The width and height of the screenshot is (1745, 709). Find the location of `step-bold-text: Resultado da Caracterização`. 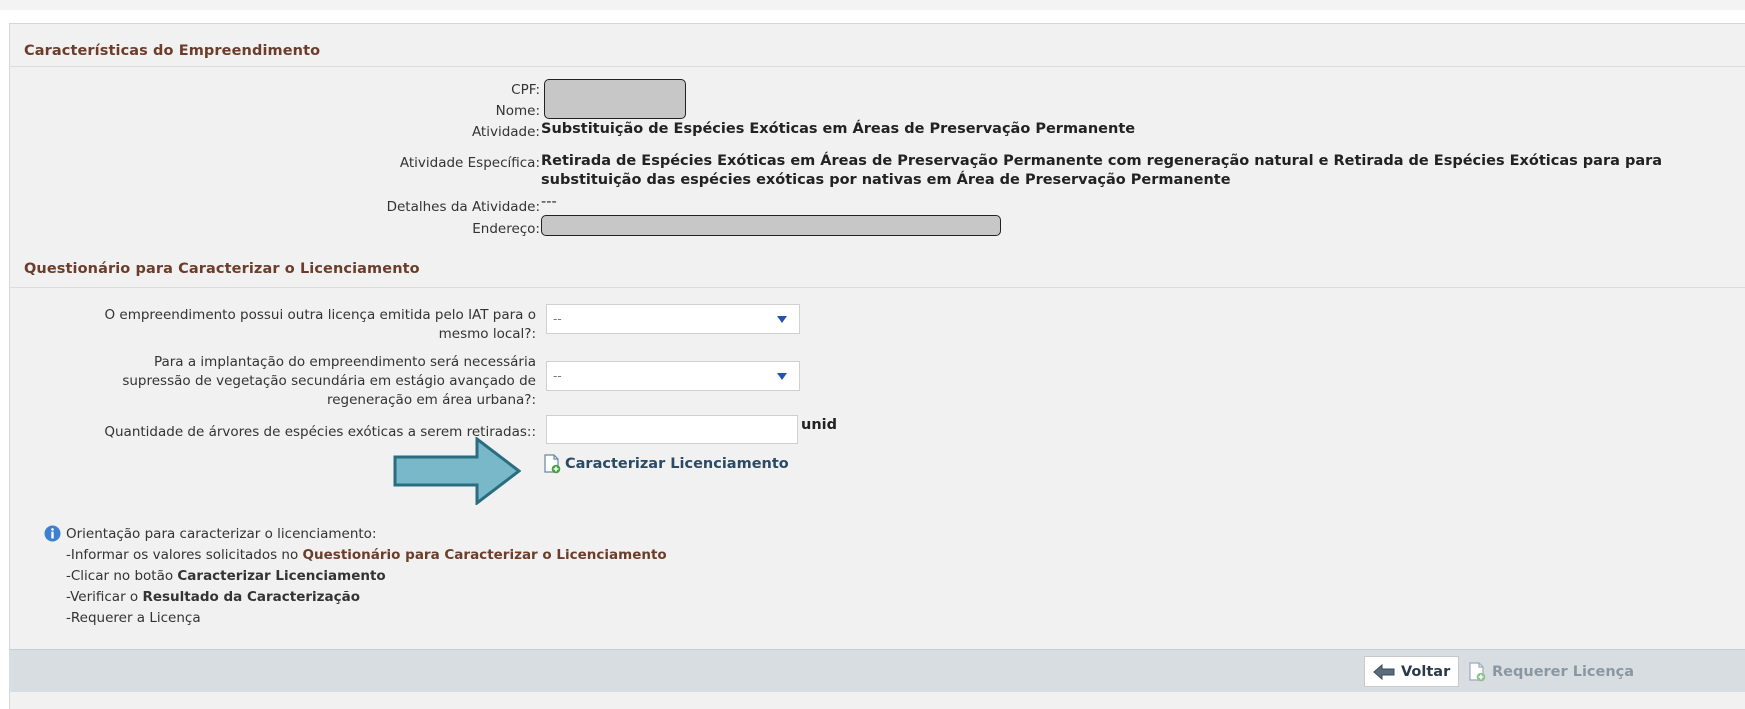

step-bold-text: Resultado da Caracterização is located at coordinates (251, 597).